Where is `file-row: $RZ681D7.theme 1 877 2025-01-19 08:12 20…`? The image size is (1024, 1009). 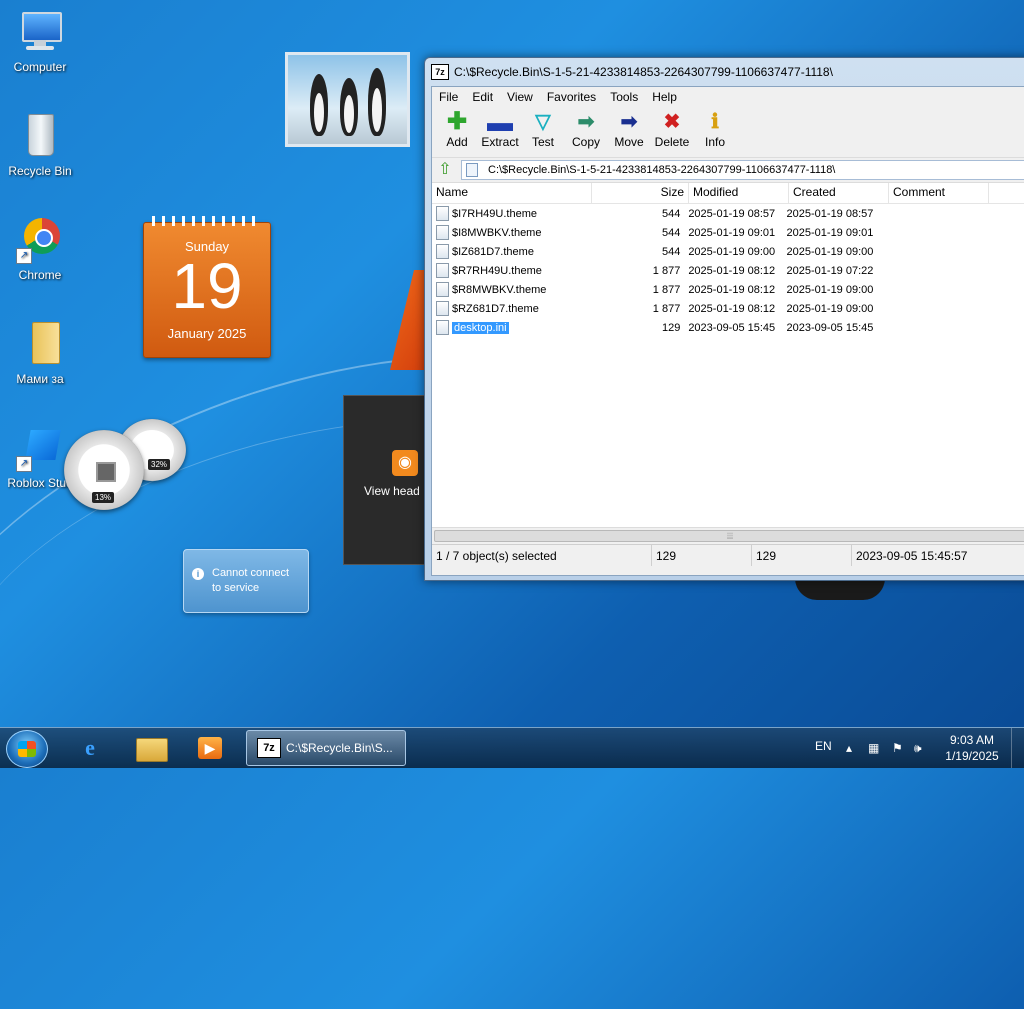 file-row: $RZ681D7.theme 1 877 2025-01-19 08:12 20… is located at coordinates (728, 308).